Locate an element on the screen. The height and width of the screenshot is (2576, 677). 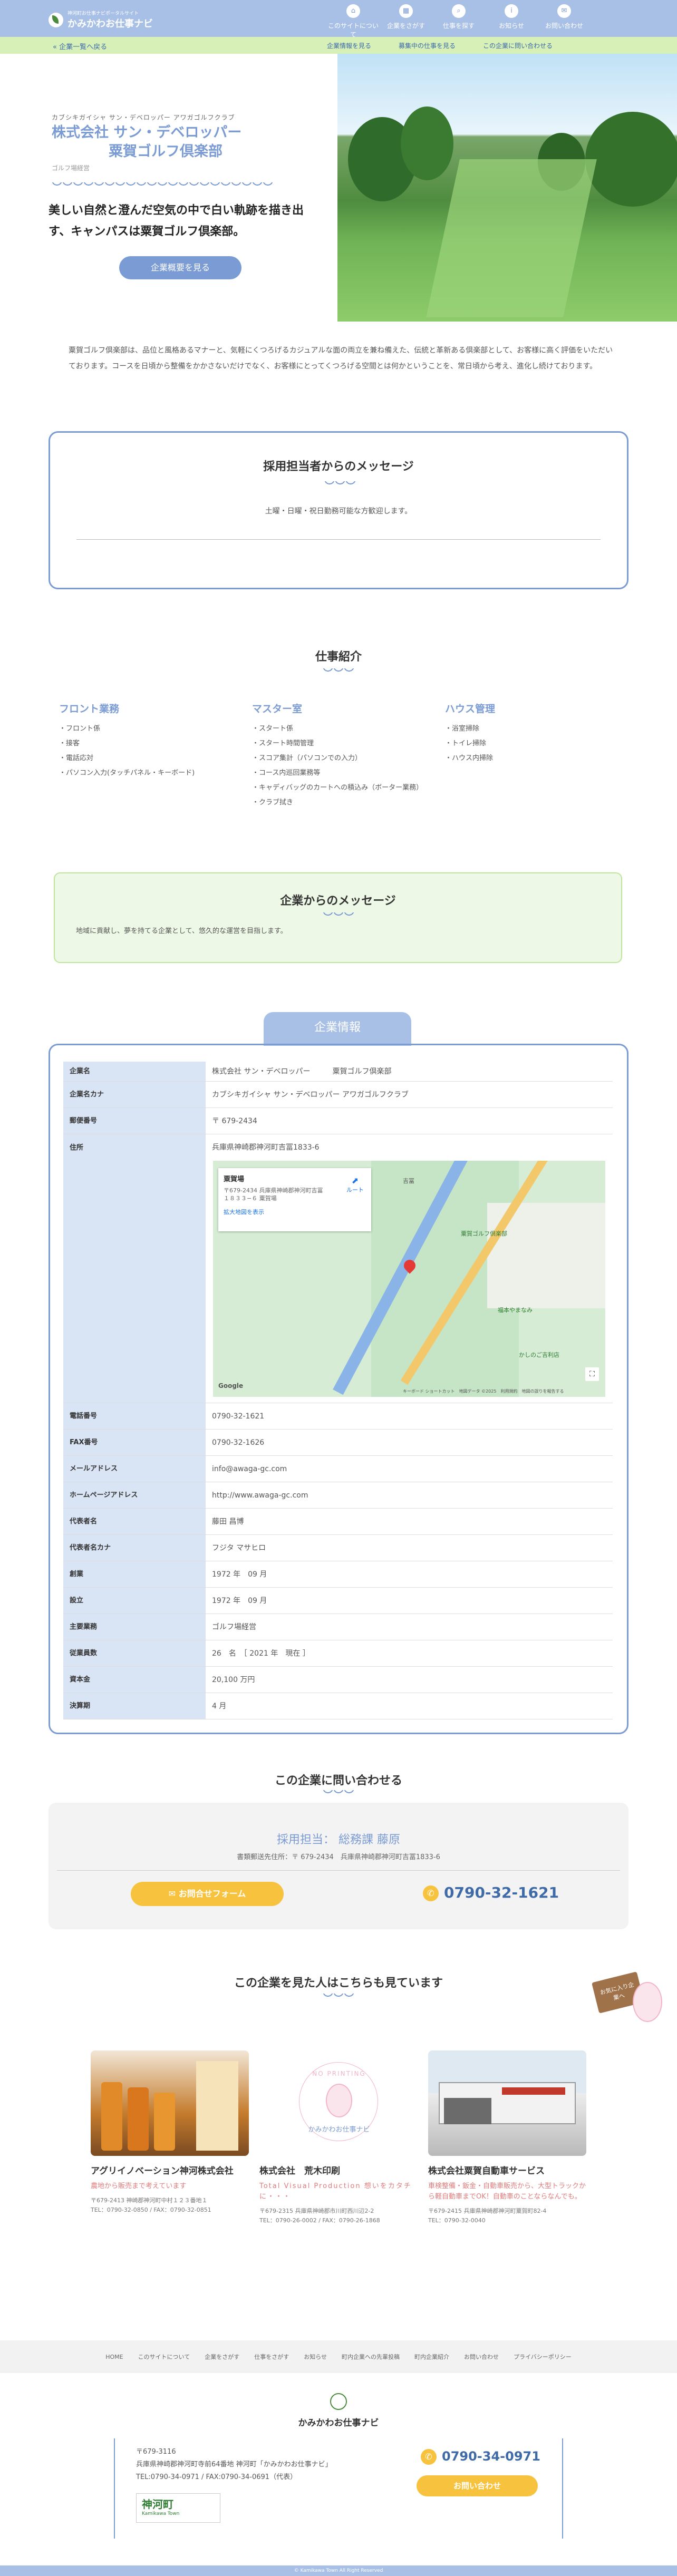
info-value: 藤田 昌博 is located at coordinates (228, 1522).